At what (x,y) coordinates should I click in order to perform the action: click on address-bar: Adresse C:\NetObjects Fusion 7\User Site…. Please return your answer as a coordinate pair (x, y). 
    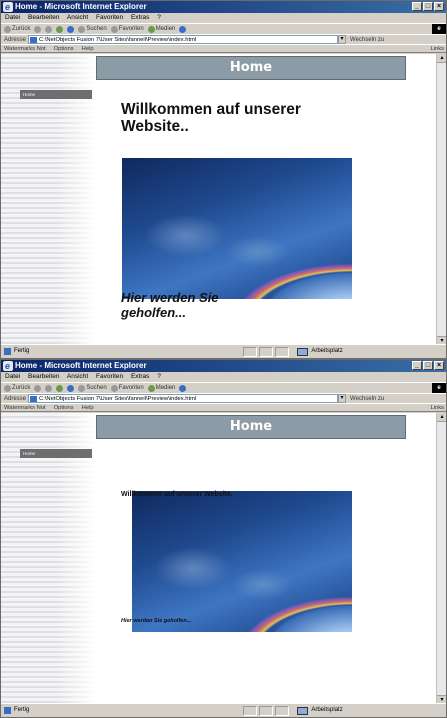
    Looking at the image, I should click on (223, 398).